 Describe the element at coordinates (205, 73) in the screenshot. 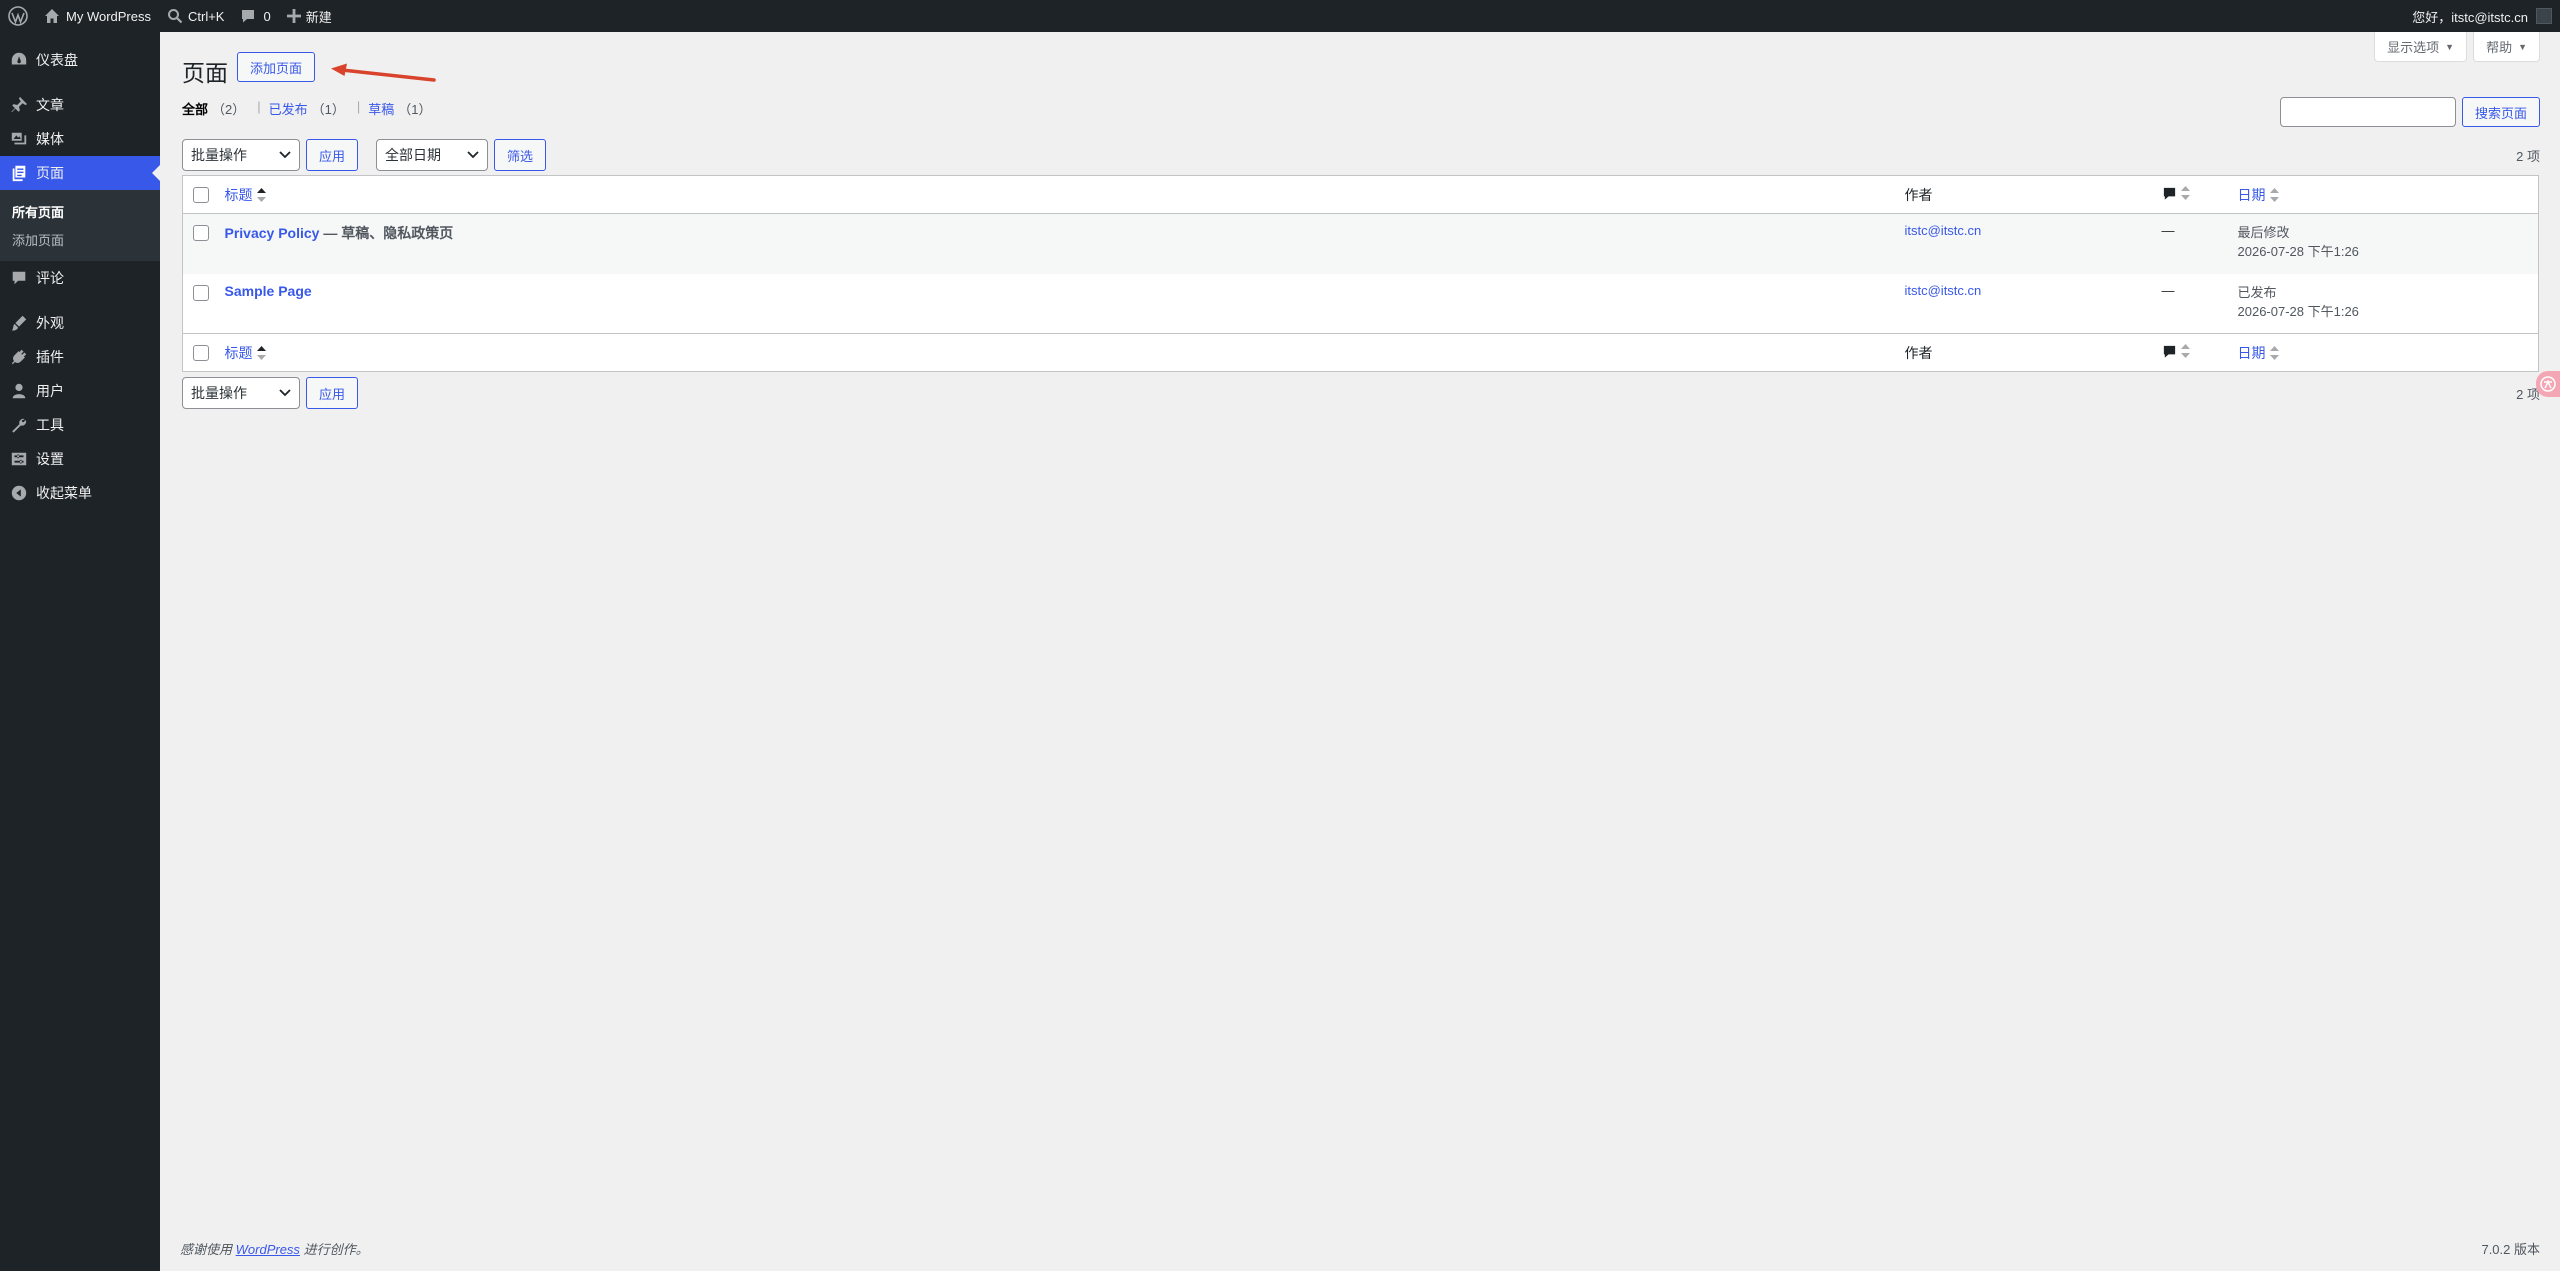

I see `page-title: 页面` at that location.